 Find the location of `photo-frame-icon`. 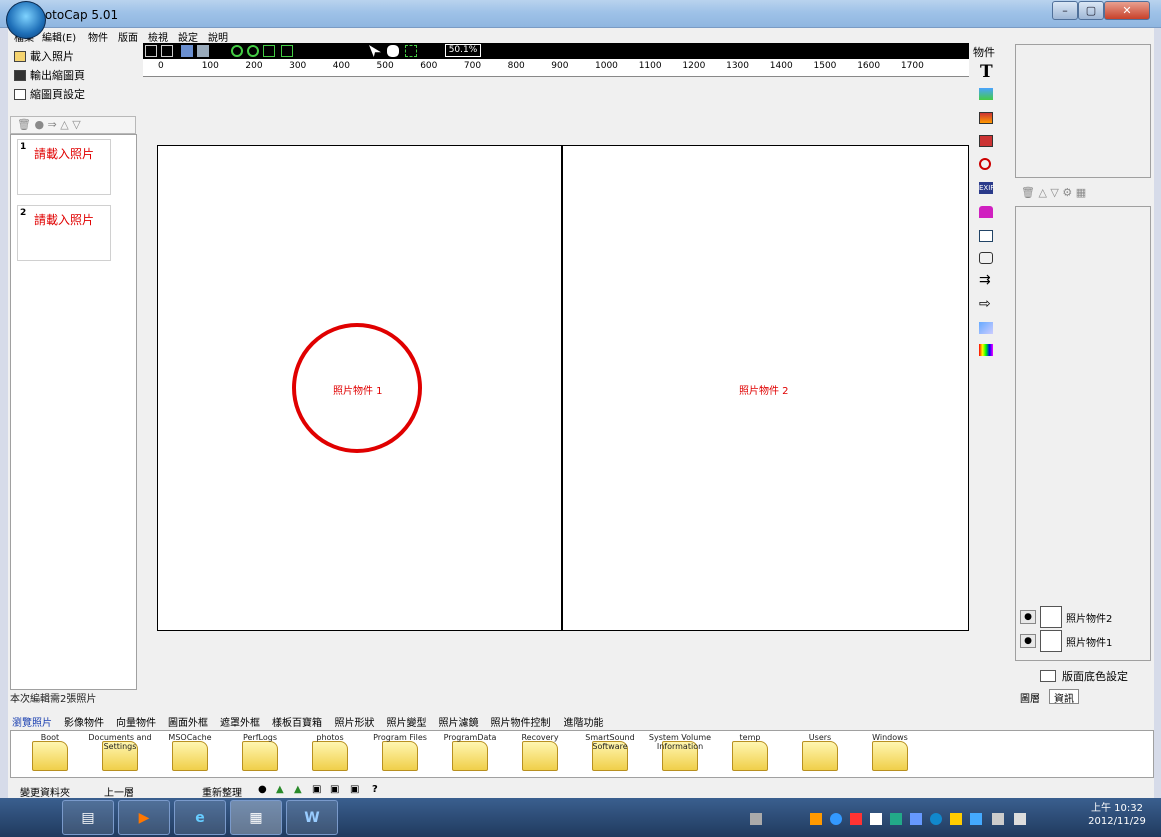

photo-frame-icon is located at coordinates (986, 118).